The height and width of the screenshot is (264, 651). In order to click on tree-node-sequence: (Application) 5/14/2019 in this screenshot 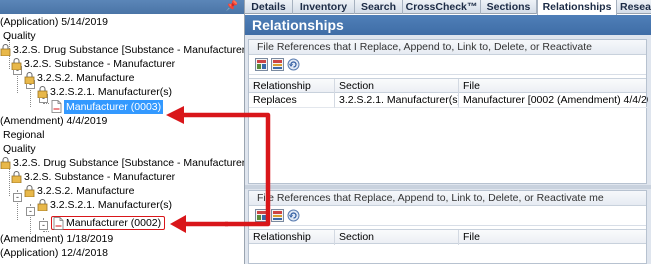, I will do `click(54, 22)`.